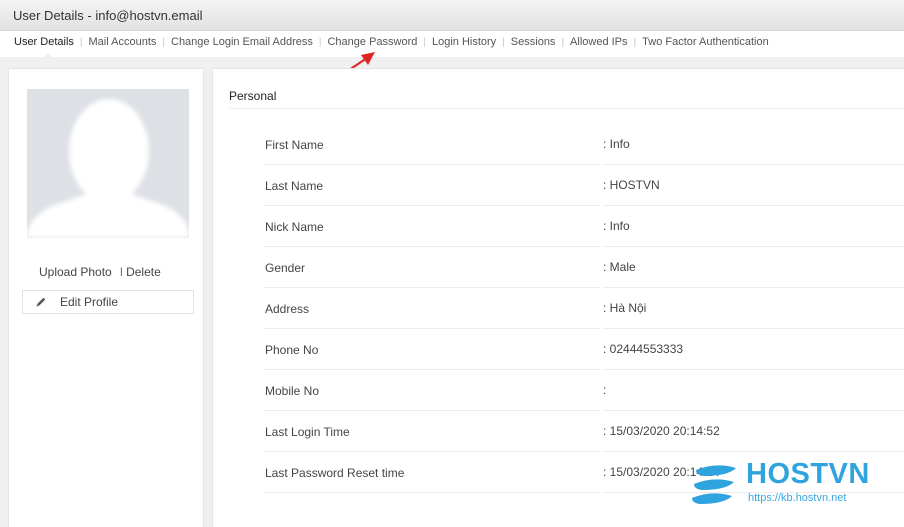 The width and height of the screenshot is (904, 527). What do you see at coordinates (452, 15) in the screenshot?
I see `window-titlebar: User Details - info@hostvn.email` at bounding box center [452, 15].